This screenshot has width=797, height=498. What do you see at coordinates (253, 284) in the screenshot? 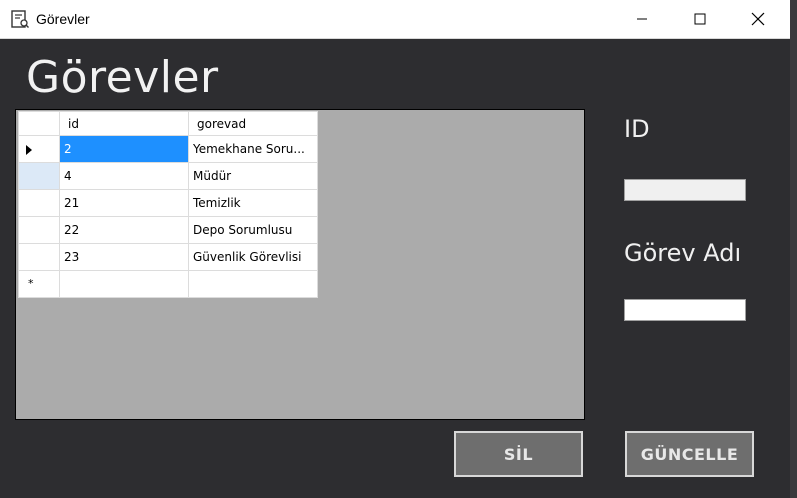
I see `cell-gorevad-new` at bounding box center [253, 284].